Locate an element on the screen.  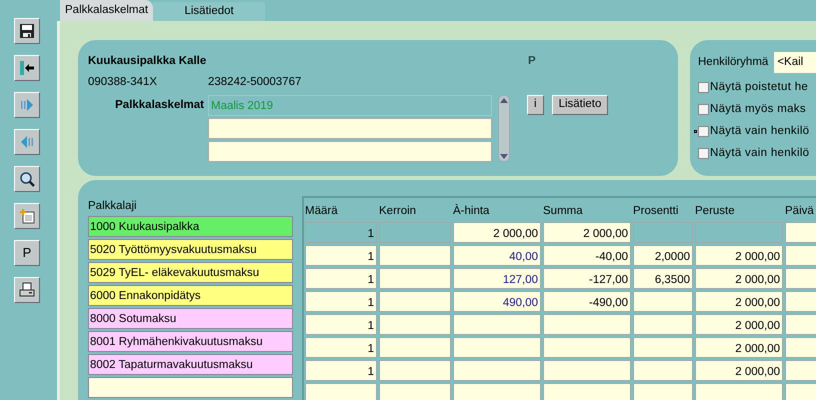
payslips-label: Palkkalaskelmat is located at coordinates (159, 105).